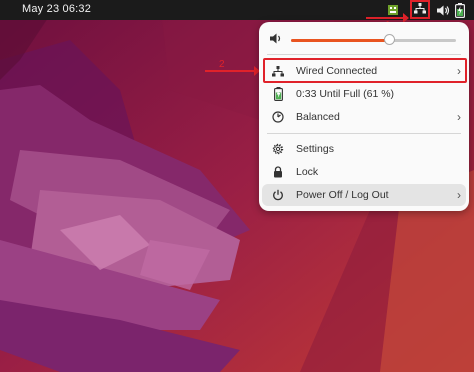 The width and height of the screenshot is (474, 372). I want to click on volume-slider-handle, so click(389, 39).